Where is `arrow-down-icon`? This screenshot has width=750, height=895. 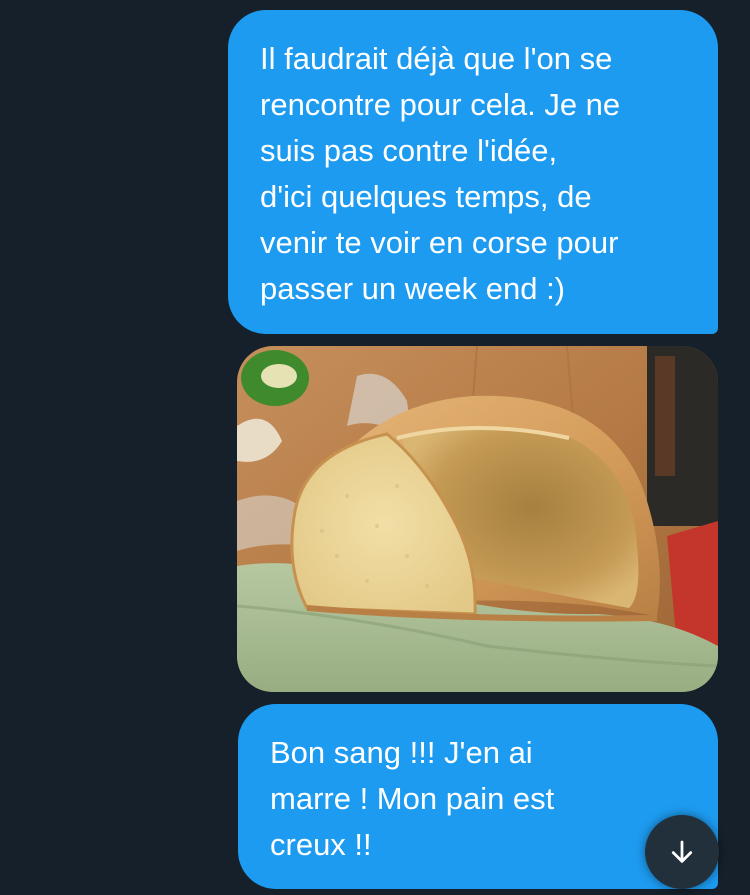 arrow-down-icon is located at coordinates (682, 851).